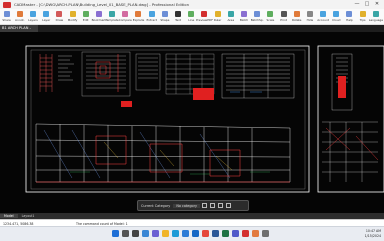 Image resolution: width=384 pixels, height=241 pixels. I want to click on toolbar-button-compare: Compare, so click(125, 16).